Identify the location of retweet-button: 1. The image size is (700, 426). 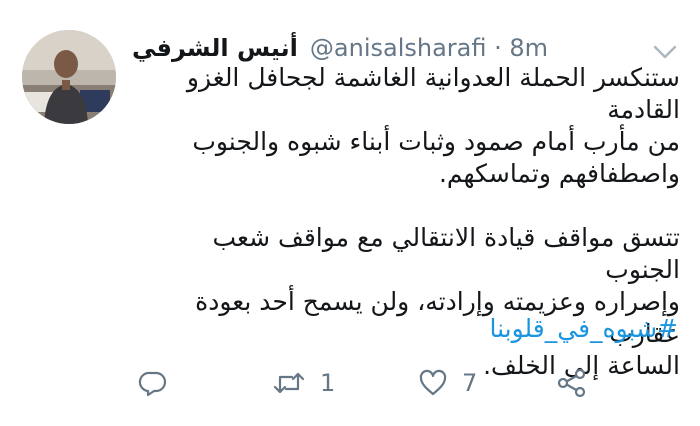
(303, 383).